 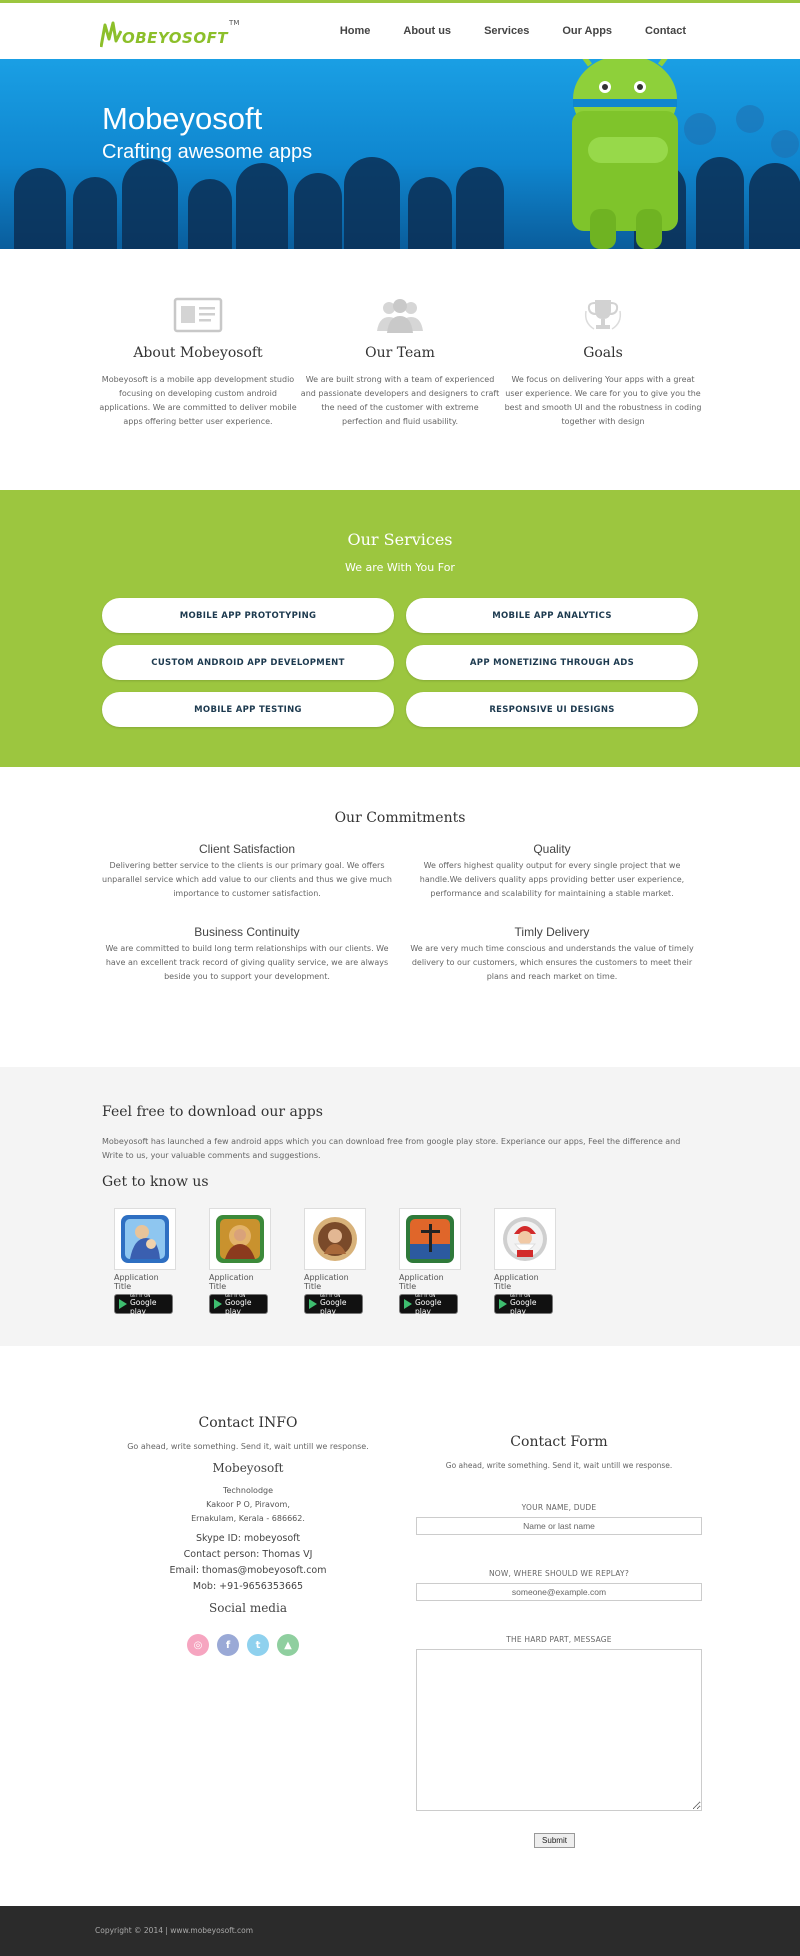 What do you see at coordinates (355, 31) in the screenshot?
I see `nav-home: Home` at bounding box center [355, 31].